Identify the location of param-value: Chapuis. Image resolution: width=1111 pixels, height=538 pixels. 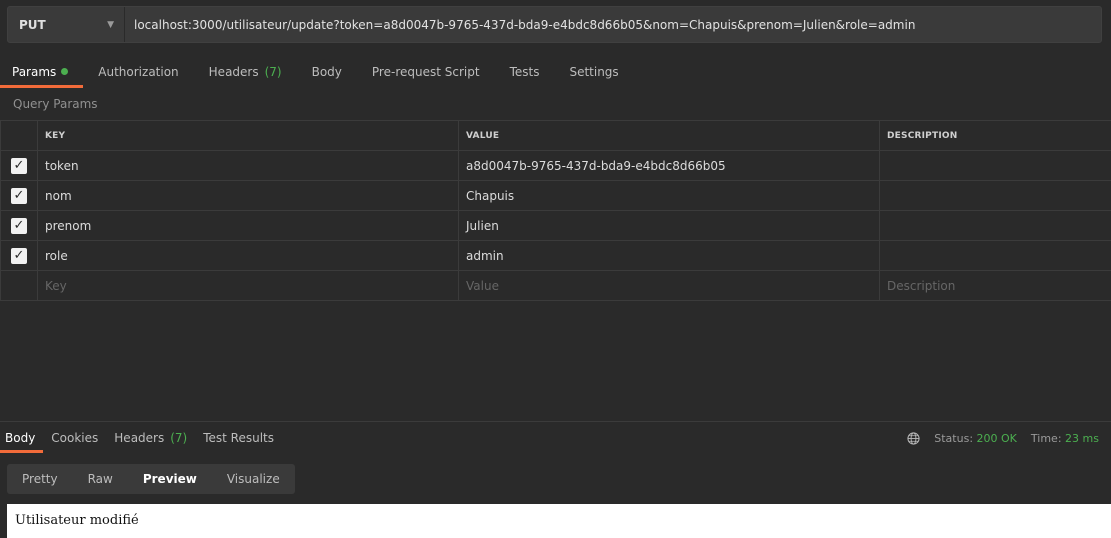
(669, 195).